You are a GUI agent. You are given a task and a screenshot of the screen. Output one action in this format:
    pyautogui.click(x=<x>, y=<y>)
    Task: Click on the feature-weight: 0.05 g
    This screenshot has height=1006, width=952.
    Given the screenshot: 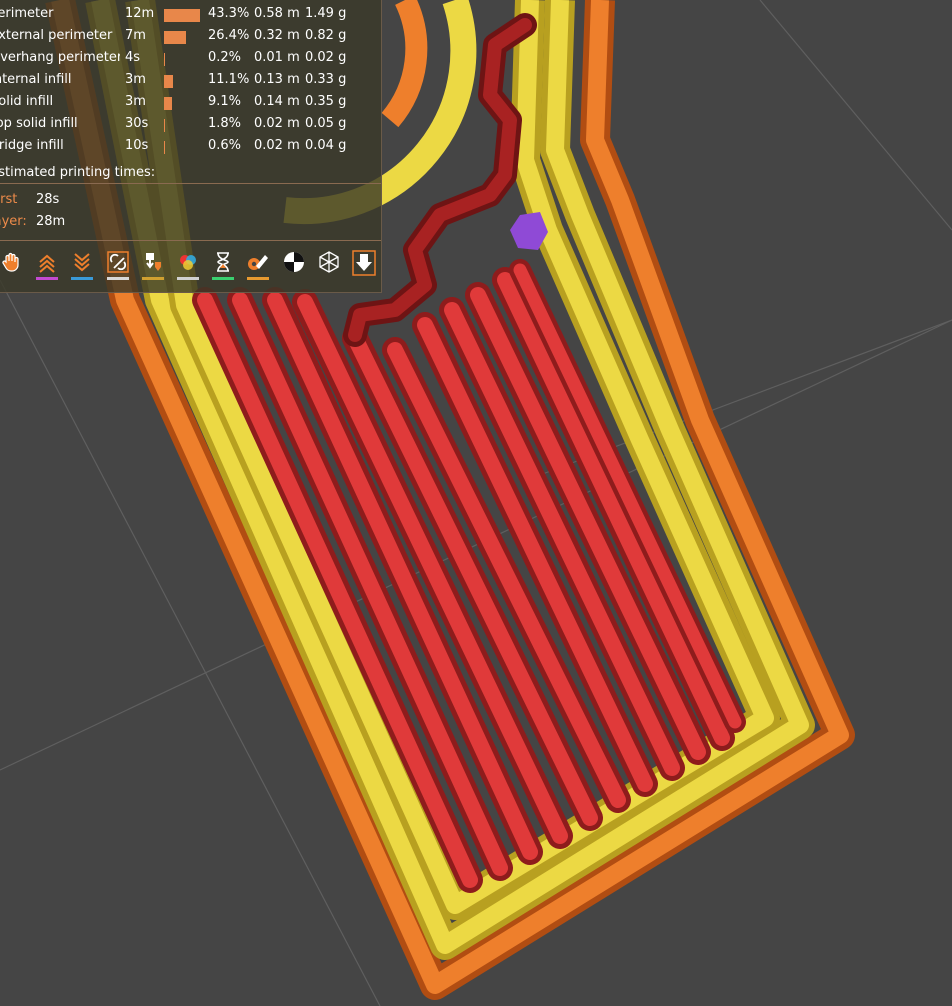 What is the action you would take?
    pyautogui.click(x=326, y=123)
    